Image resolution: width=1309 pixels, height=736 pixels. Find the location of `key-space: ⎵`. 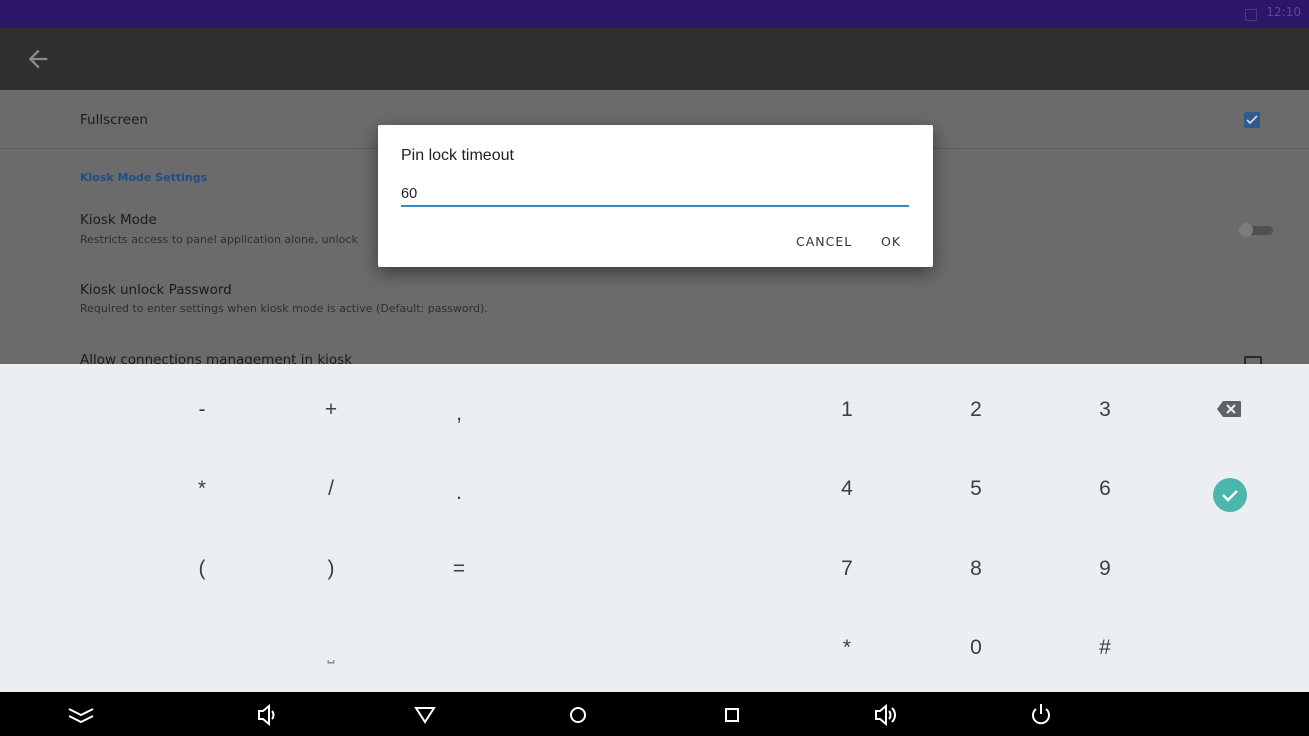

key-space: ⎵ is located at coordinates (331, 653).